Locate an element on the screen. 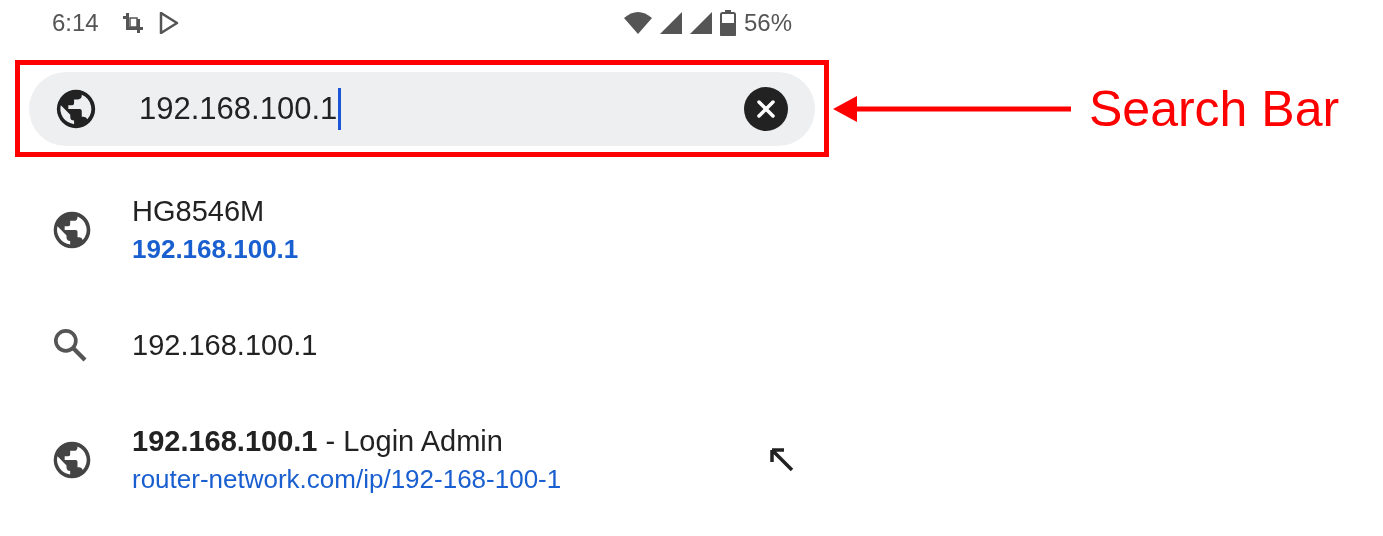 Image resolution: width=1383 pixels, height=536 pixels. battery-percentage: 56% is located at coordinates (767, 23).